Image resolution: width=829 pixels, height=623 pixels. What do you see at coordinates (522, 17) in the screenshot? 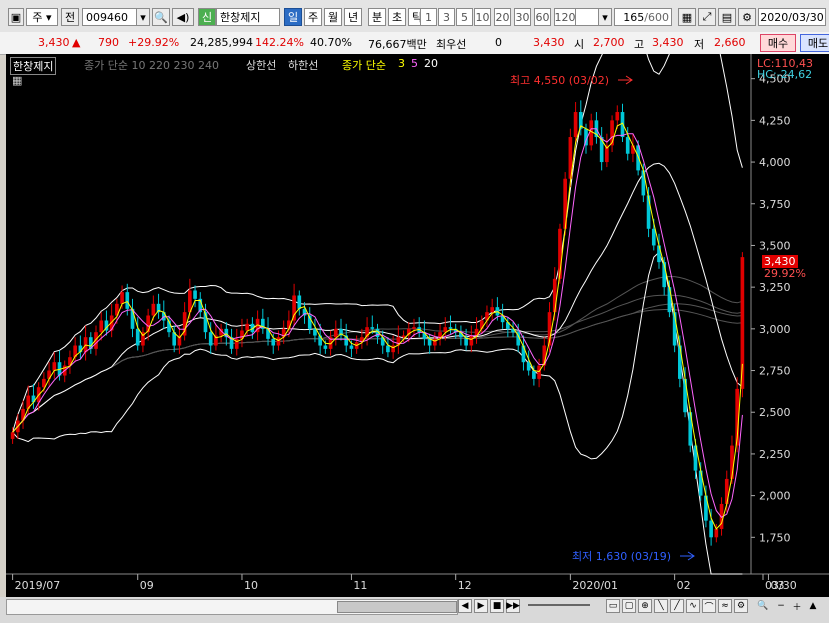
I see `interval-tab-30: 30` at bounding box center [522, 17].